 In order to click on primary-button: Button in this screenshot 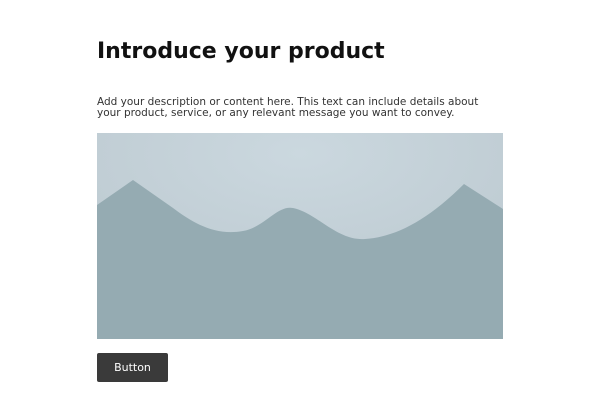, I will do `click(132, 367)`.